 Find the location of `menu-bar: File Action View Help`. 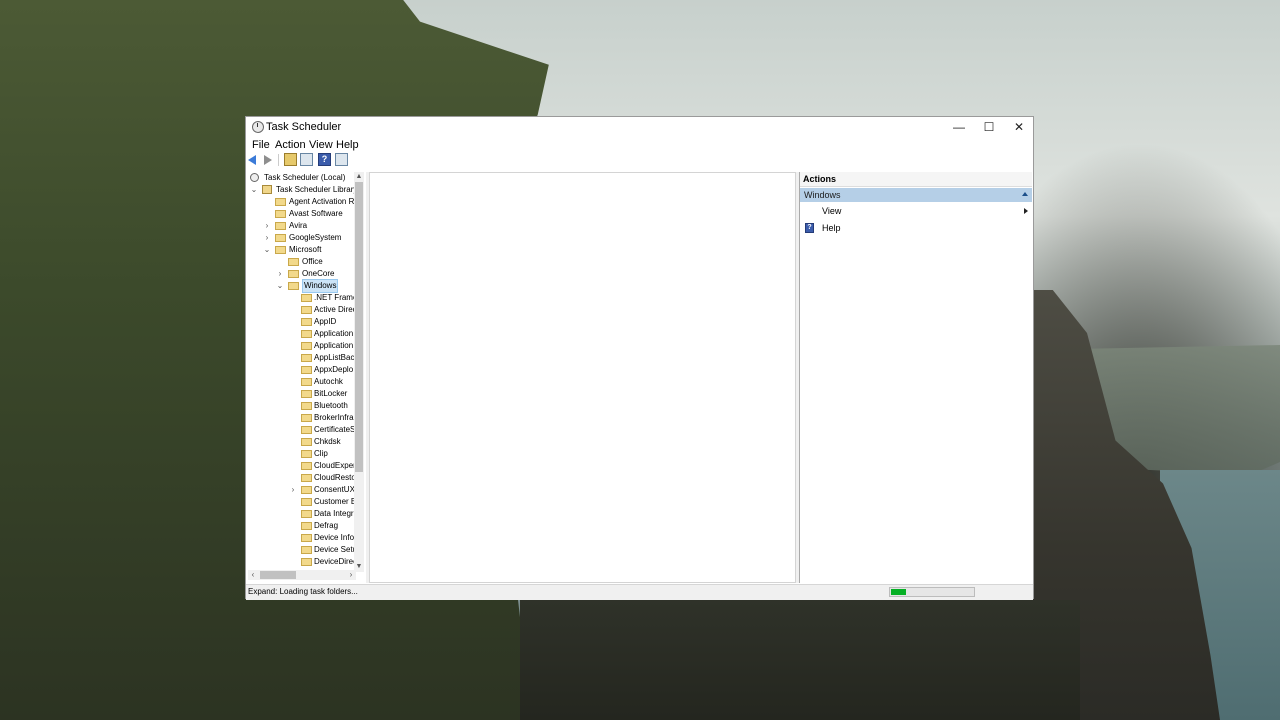

menu-bar: File Action View Help is located at coordinates (639, 145).